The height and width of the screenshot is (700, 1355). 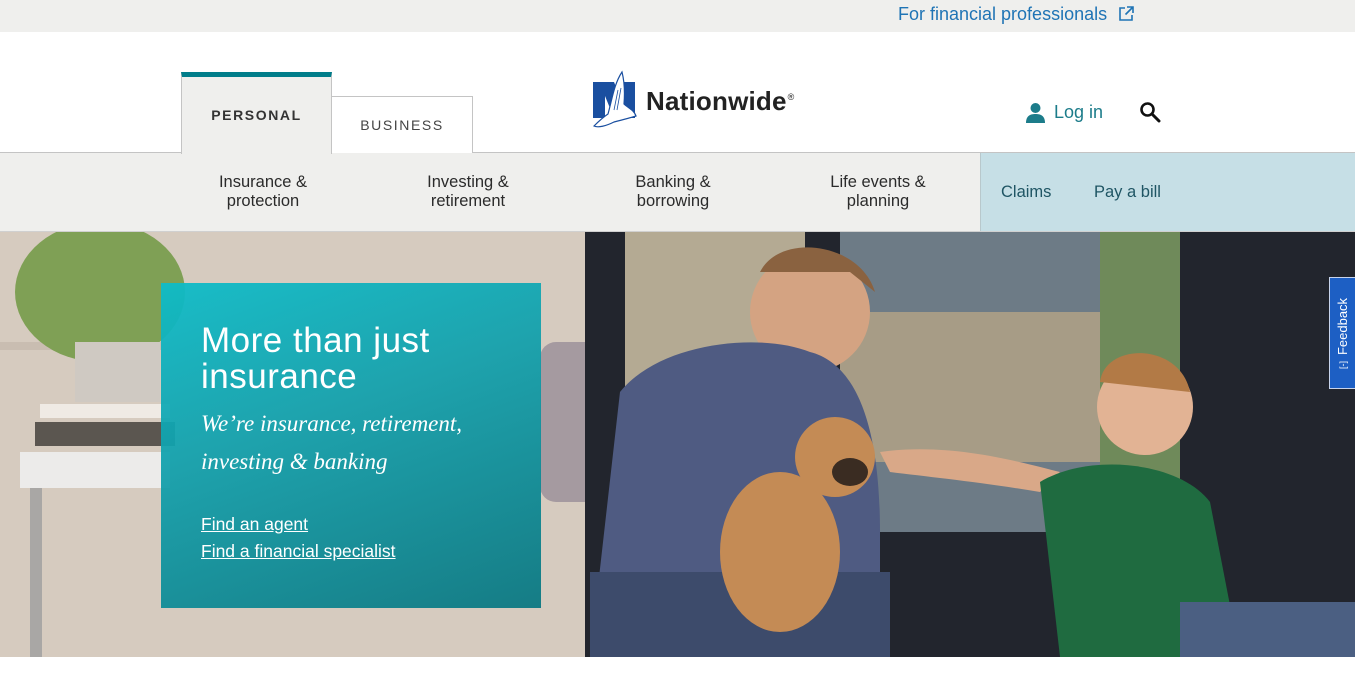 What do you see at coordinates (677, 16) in the screenshot?
I see `utility-bar: For financial professionals` at bounding box center [677, 16].